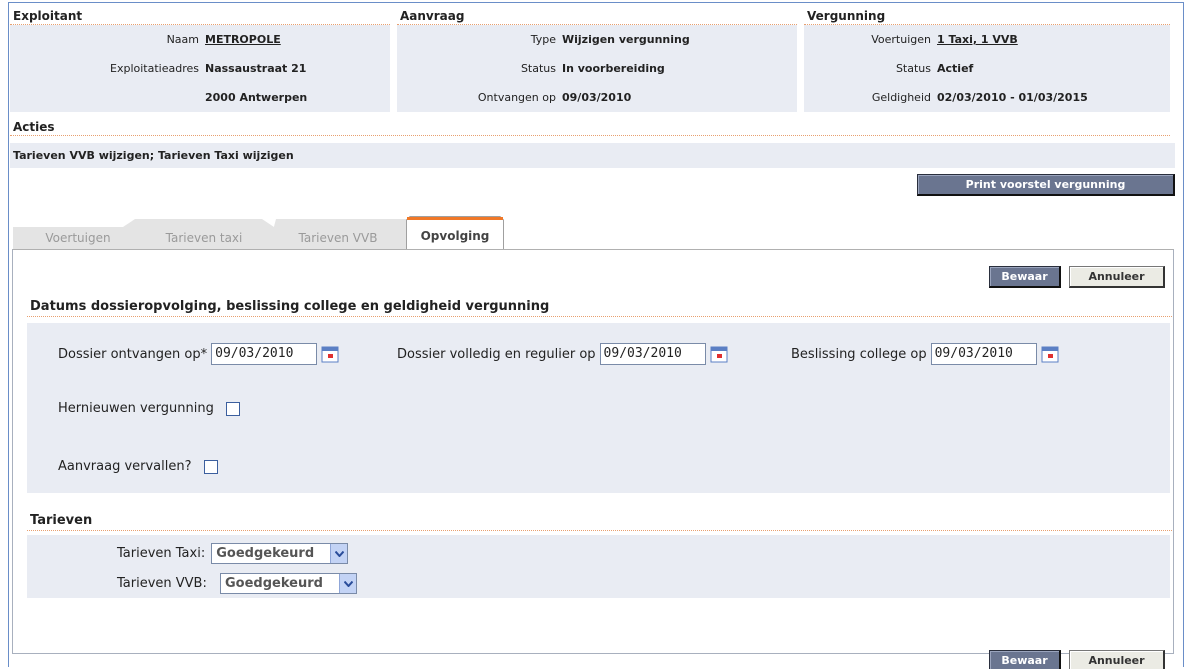 The width and height of the screenshot is (1186, 669). I want to click on ontvangen-value: 09/03/2010, so click(597, 97).